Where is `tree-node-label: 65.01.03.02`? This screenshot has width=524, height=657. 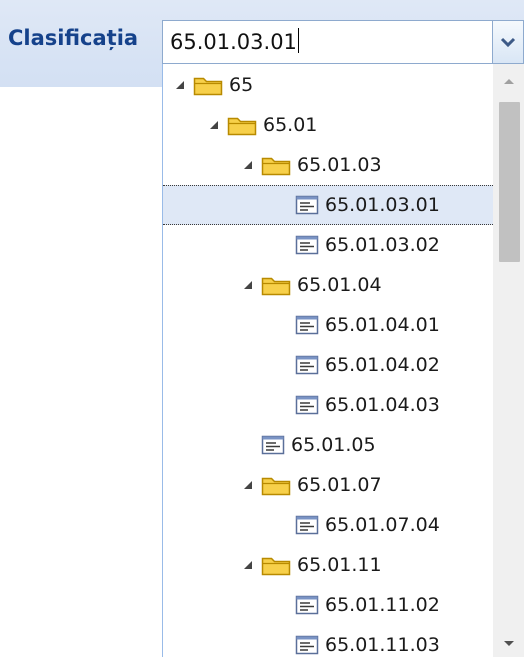 tree-node-label: 65.01.03.02 is located at coordinates (382, 245).